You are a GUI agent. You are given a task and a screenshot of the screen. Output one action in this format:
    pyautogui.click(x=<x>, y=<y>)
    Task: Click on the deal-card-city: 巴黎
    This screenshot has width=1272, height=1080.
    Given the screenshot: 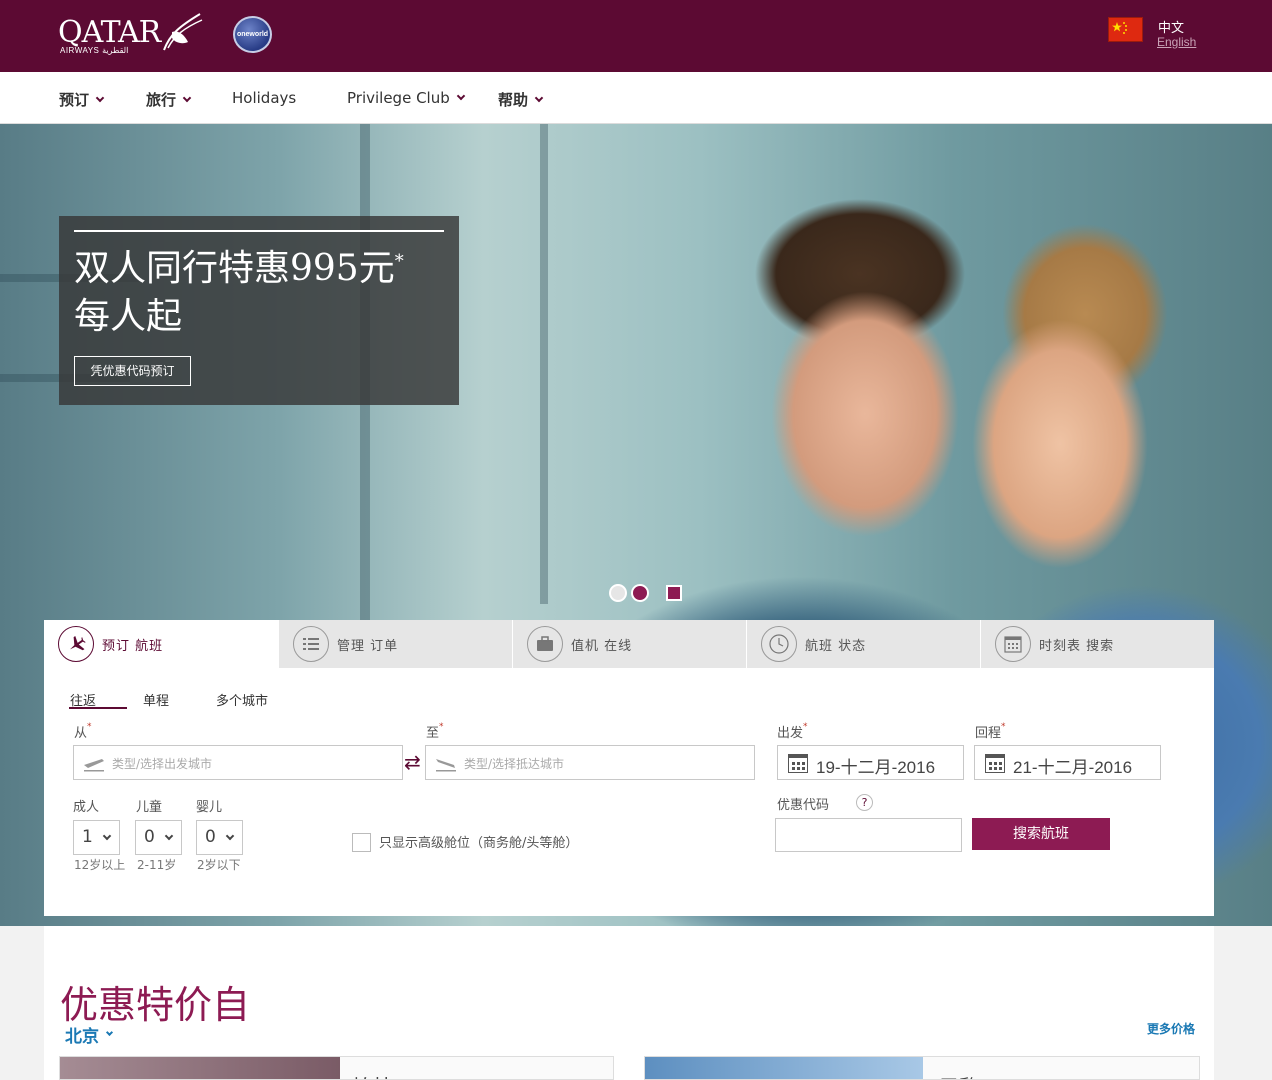 What is the action you would take?
    pyautogui.click(x=959, y=1075)
    